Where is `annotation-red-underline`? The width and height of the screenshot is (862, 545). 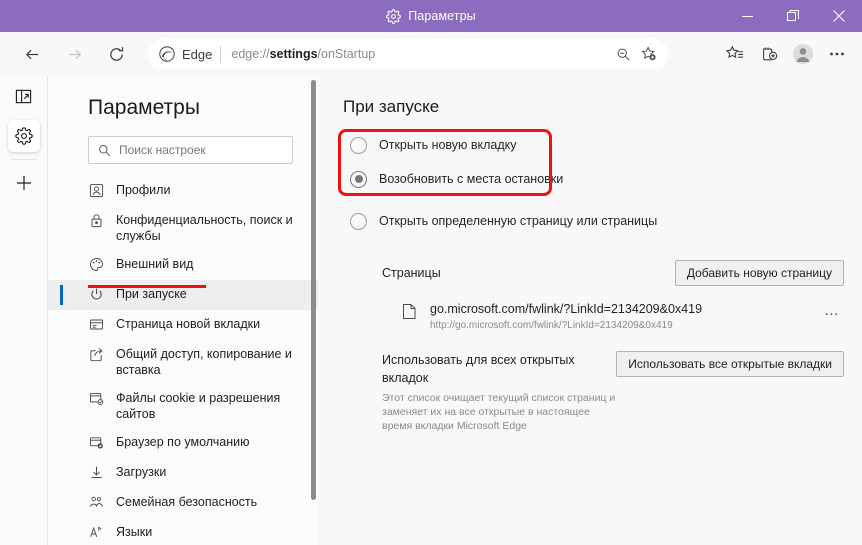
annotation-red-underline is located at coordinates (147, 286).